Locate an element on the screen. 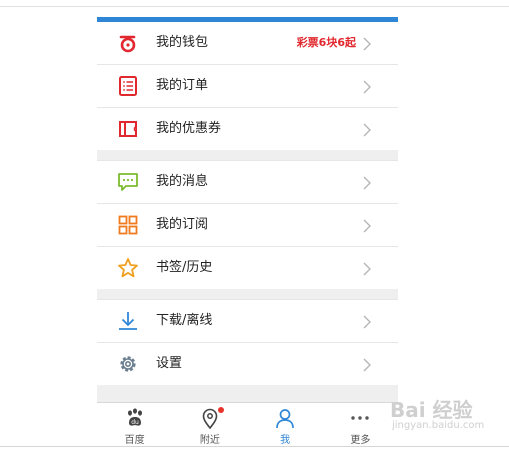 Image resolution: width=509 pixels, height=451 pixels. coupon-icon is located at coordinates (128, 129).